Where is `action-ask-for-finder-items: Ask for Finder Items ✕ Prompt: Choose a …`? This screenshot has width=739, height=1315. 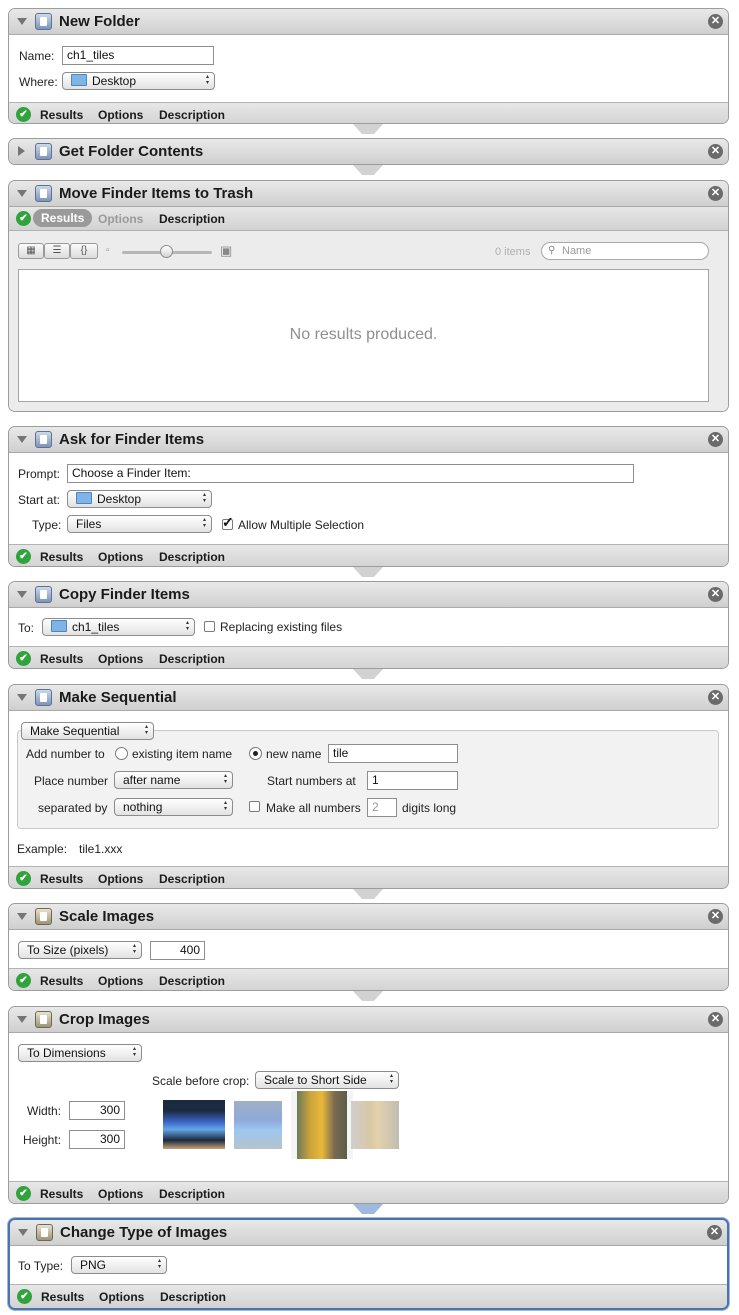
action-ask-for-finder-items: Ask for Finder Items ✕ Prompt: Choose a … is located at coordinates (368, 496).